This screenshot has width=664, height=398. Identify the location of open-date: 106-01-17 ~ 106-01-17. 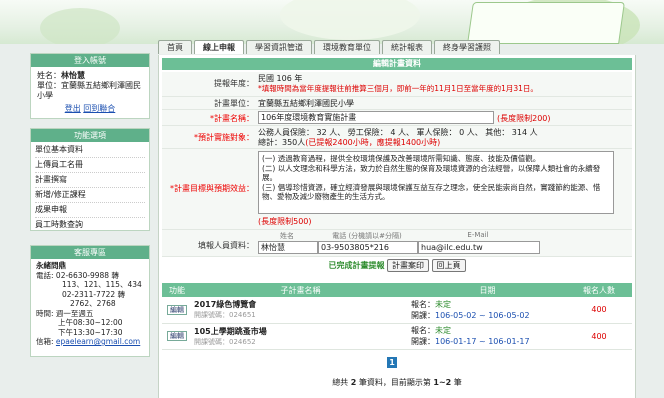
(482, 341).